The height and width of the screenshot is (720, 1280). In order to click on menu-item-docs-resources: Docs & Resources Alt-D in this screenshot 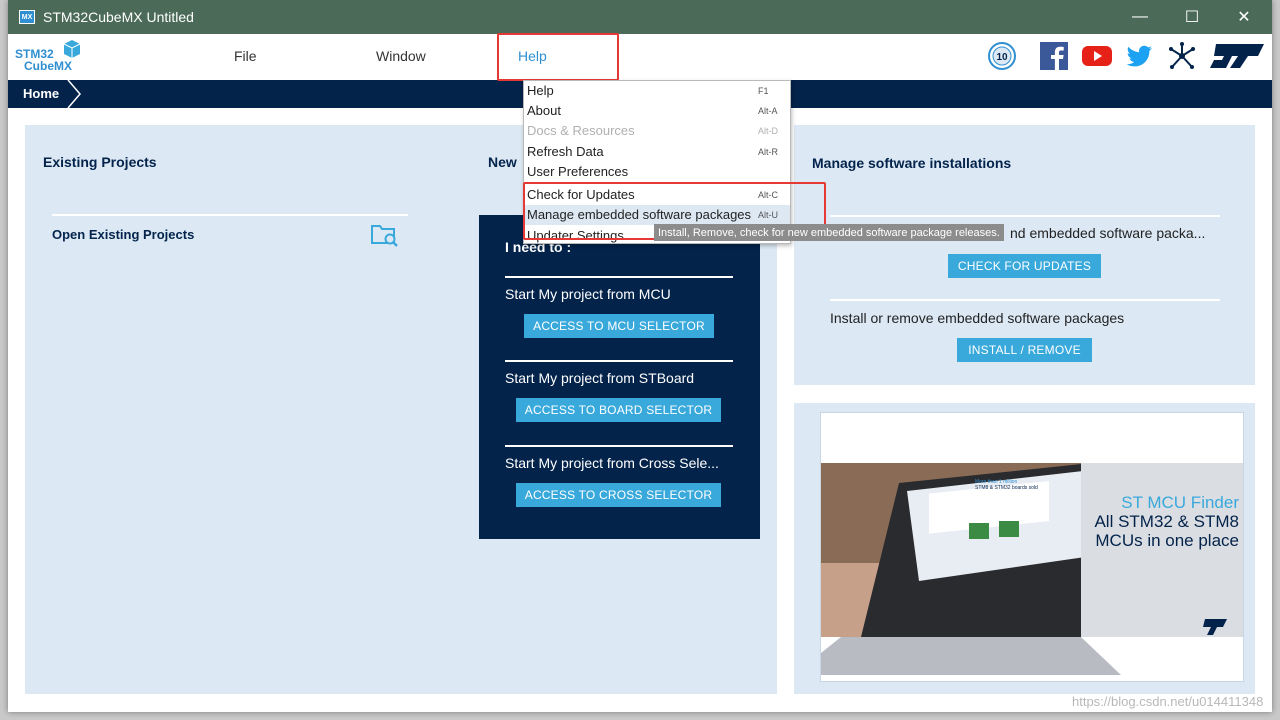, I will do `click(652, 130)`.